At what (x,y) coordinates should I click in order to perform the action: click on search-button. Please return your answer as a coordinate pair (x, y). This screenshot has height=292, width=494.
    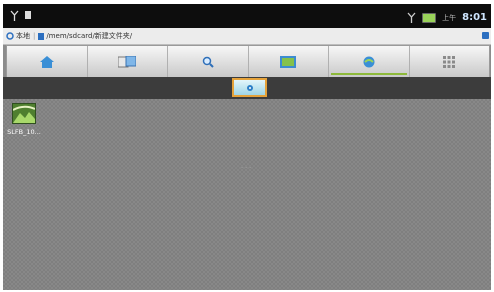
    Looking at the image, I should click on (208, 61).